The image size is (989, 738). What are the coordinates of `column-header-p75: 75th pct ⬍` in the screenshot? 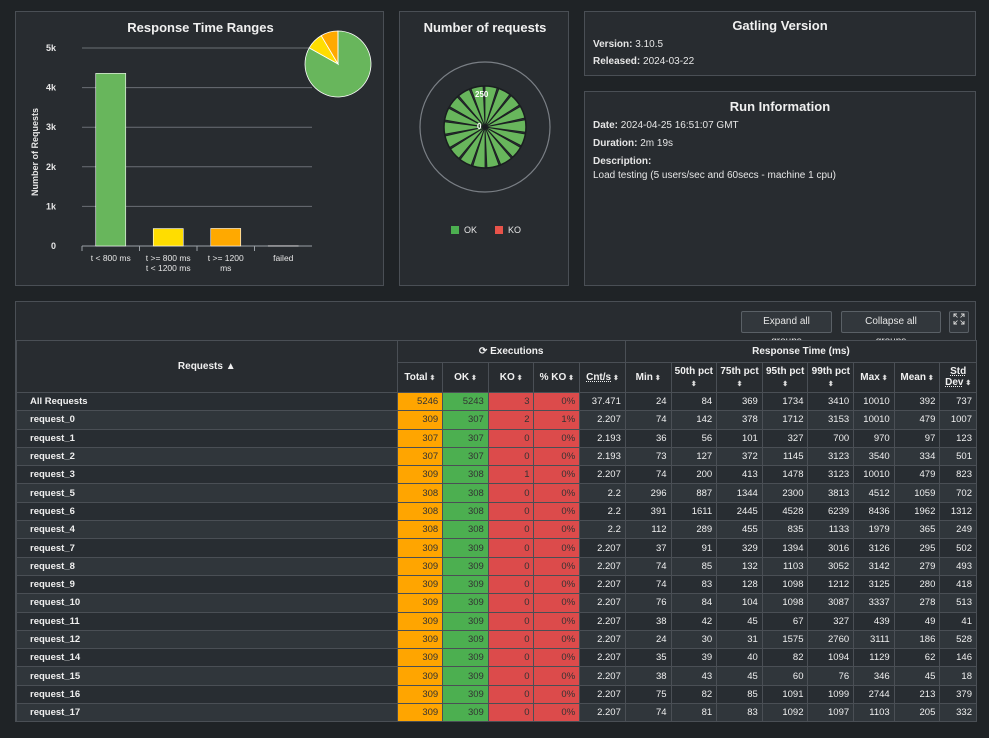 It's located at (739, 377).